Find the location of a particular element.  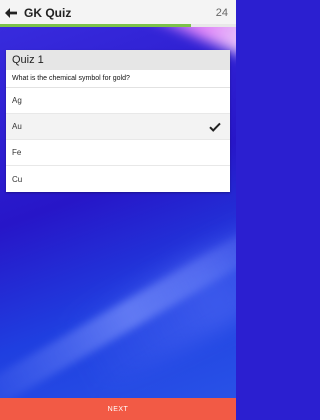

back-button is located at coordinates (11, 13).